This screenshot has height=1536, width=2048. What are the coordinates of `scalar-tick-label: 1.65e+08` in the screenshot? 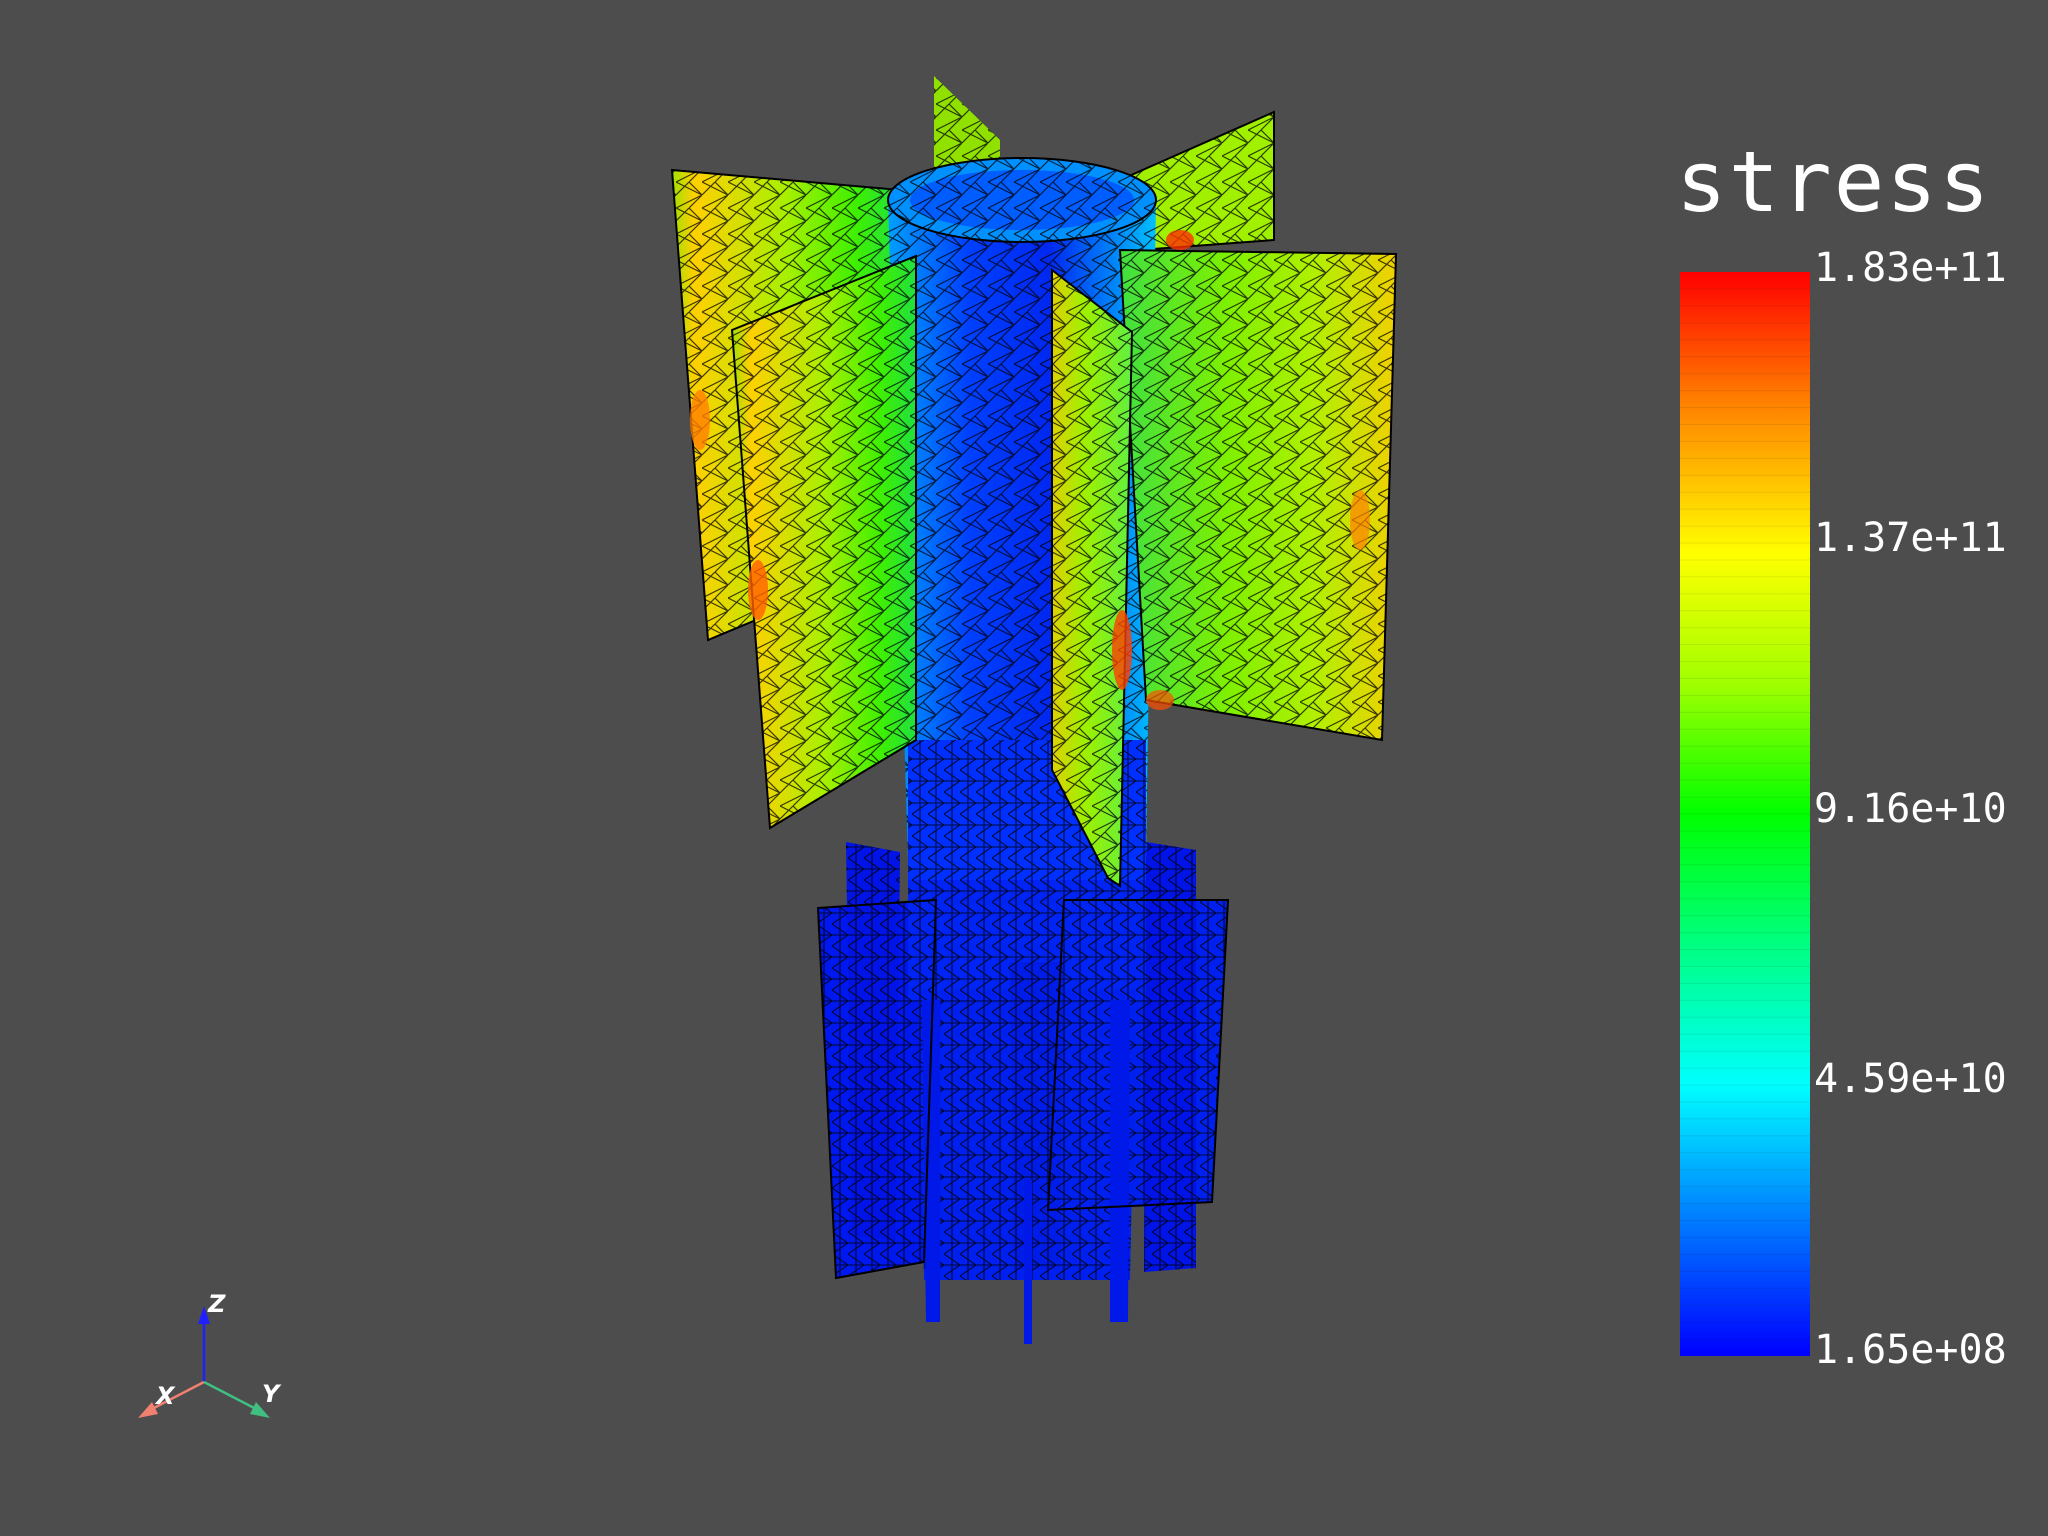 It's located at (1910, 1350).